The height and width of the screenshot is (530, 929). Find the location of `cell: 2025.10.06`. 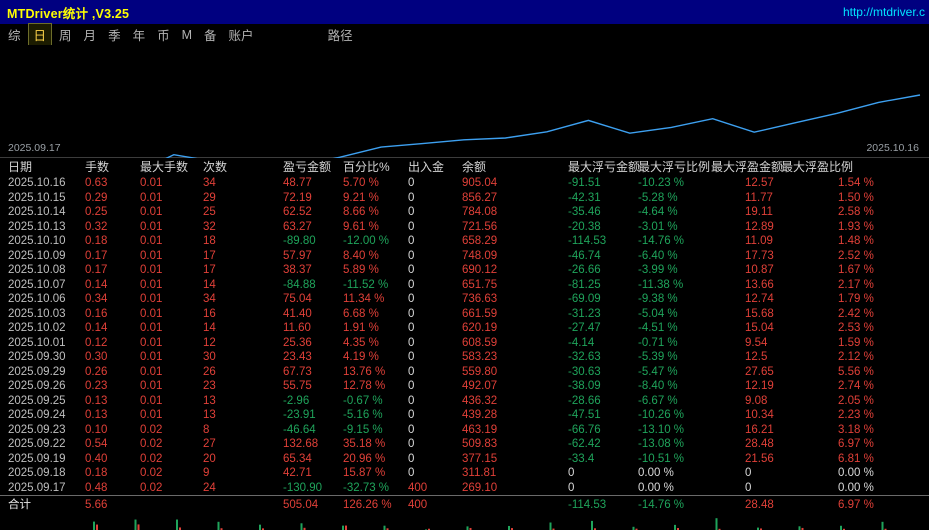

cell: 2025.10.06 is located at coordinates (37, 299).